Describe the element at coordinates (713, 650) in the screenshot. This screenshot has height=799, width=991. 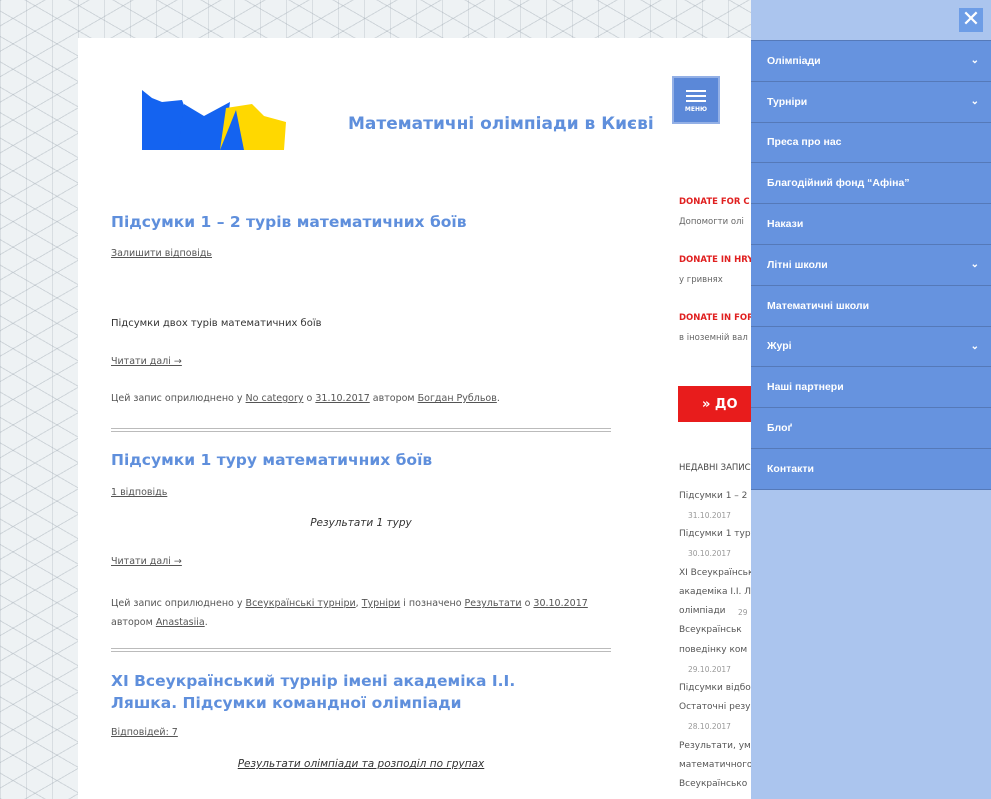
I see `recent-post-link: поведінку ком` at that location.